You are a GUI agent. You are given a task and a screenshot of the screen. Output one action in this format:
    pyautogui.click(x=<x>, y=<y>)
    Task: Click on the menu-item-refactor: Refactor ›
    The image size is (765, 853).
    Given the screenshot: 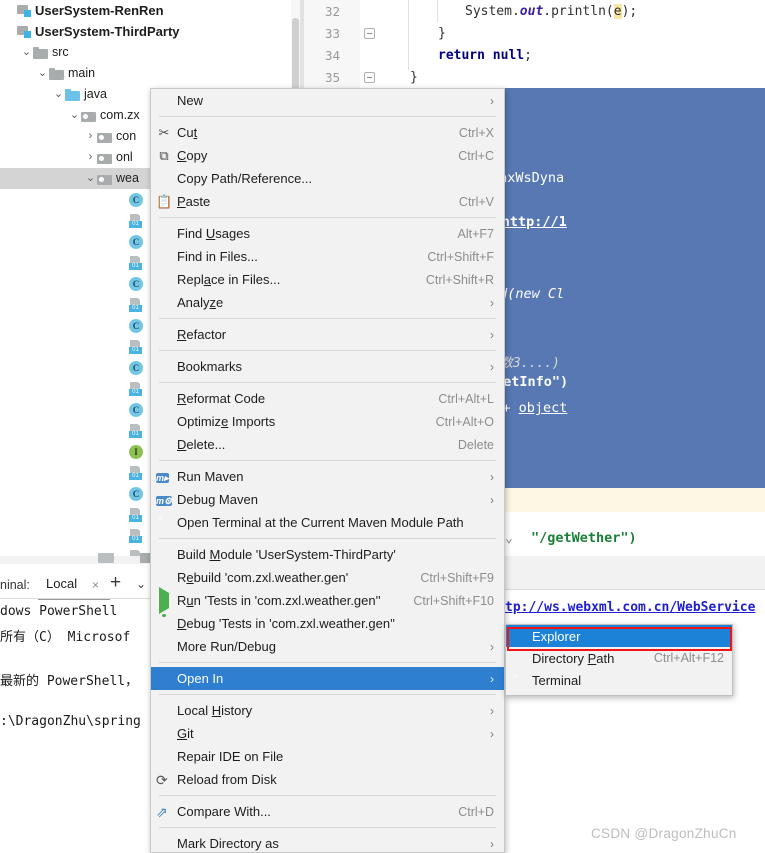 What is the action you would take?
    pyautogui.click(x=327, y=334)
    